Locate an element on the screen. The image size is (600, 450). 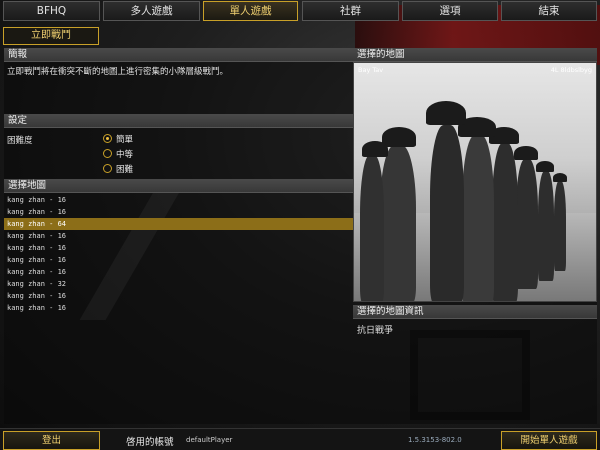
preview-overlay-left: Bay Tav is located at coordinates (371, 70).